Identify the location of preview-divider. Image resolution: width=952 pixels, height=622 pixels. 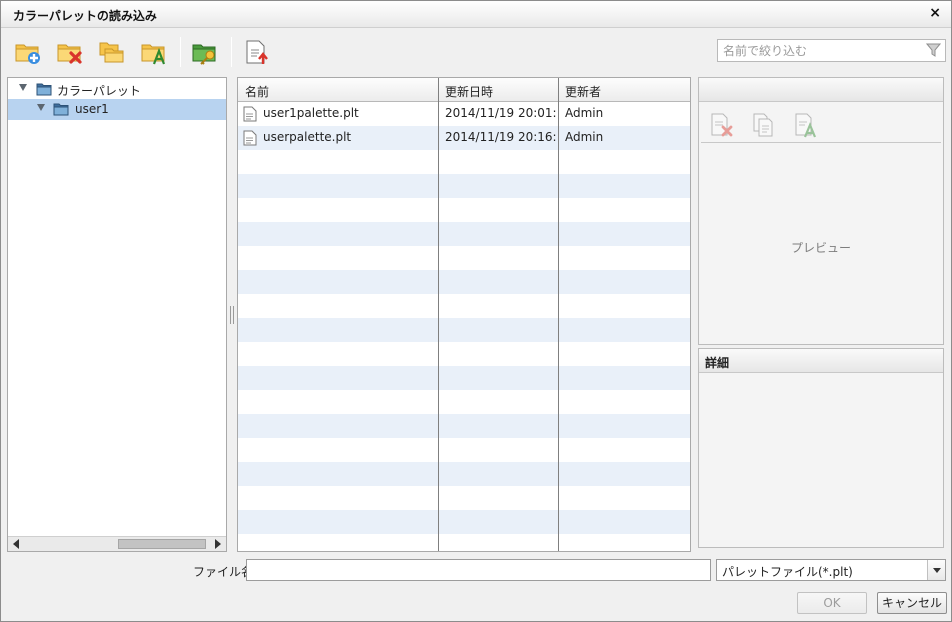
(821, 142).